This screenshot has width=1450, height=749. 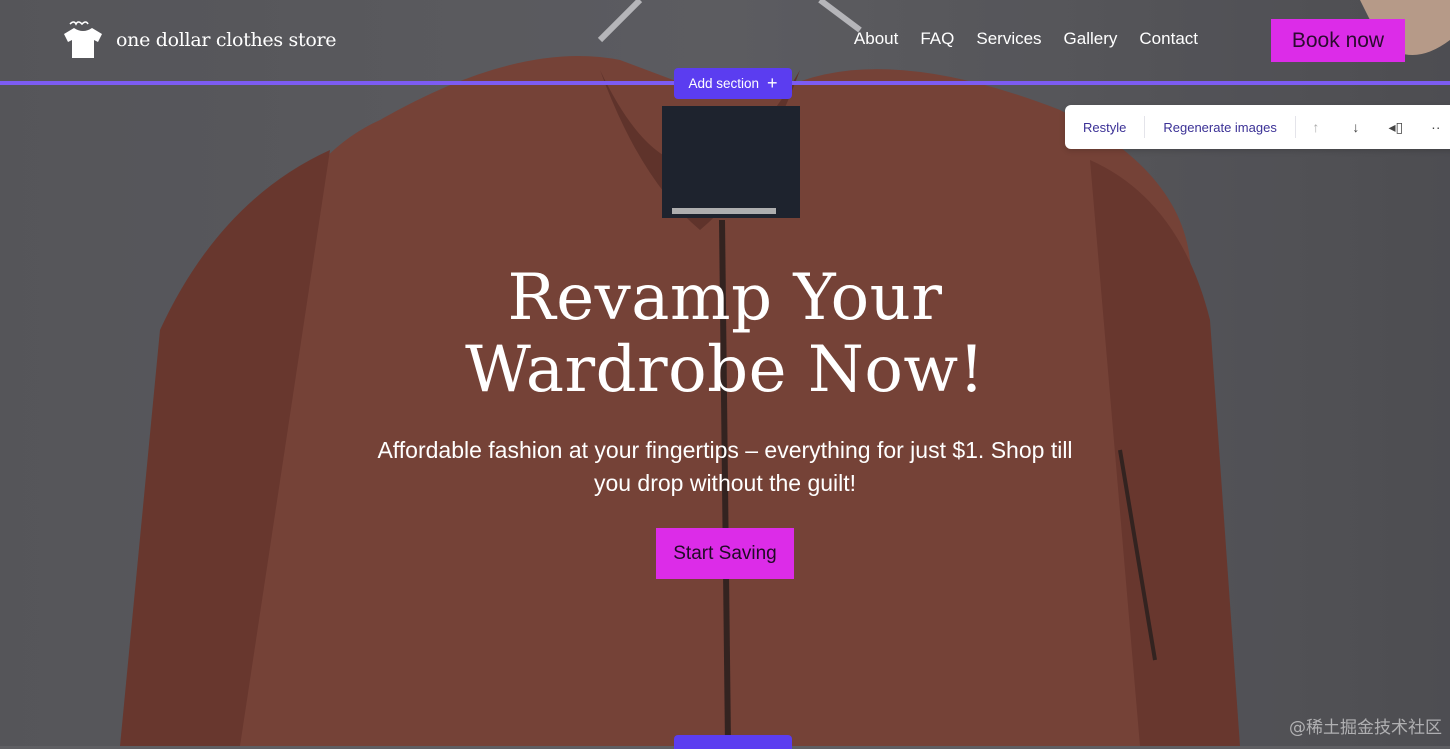 I want to click on nav-about: About, so click(x=876, y=39).